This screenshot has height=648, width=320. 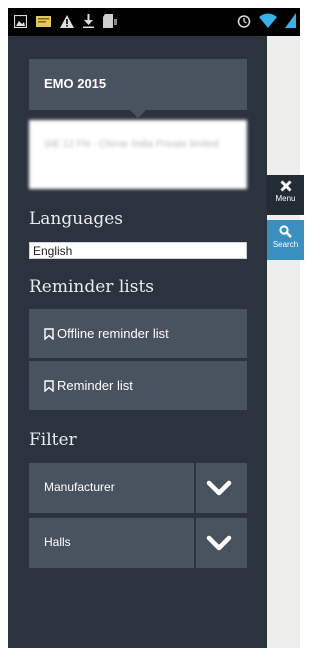 I want to click on filter-manufacturer: Manufacturer, so click(x=138, y=488).